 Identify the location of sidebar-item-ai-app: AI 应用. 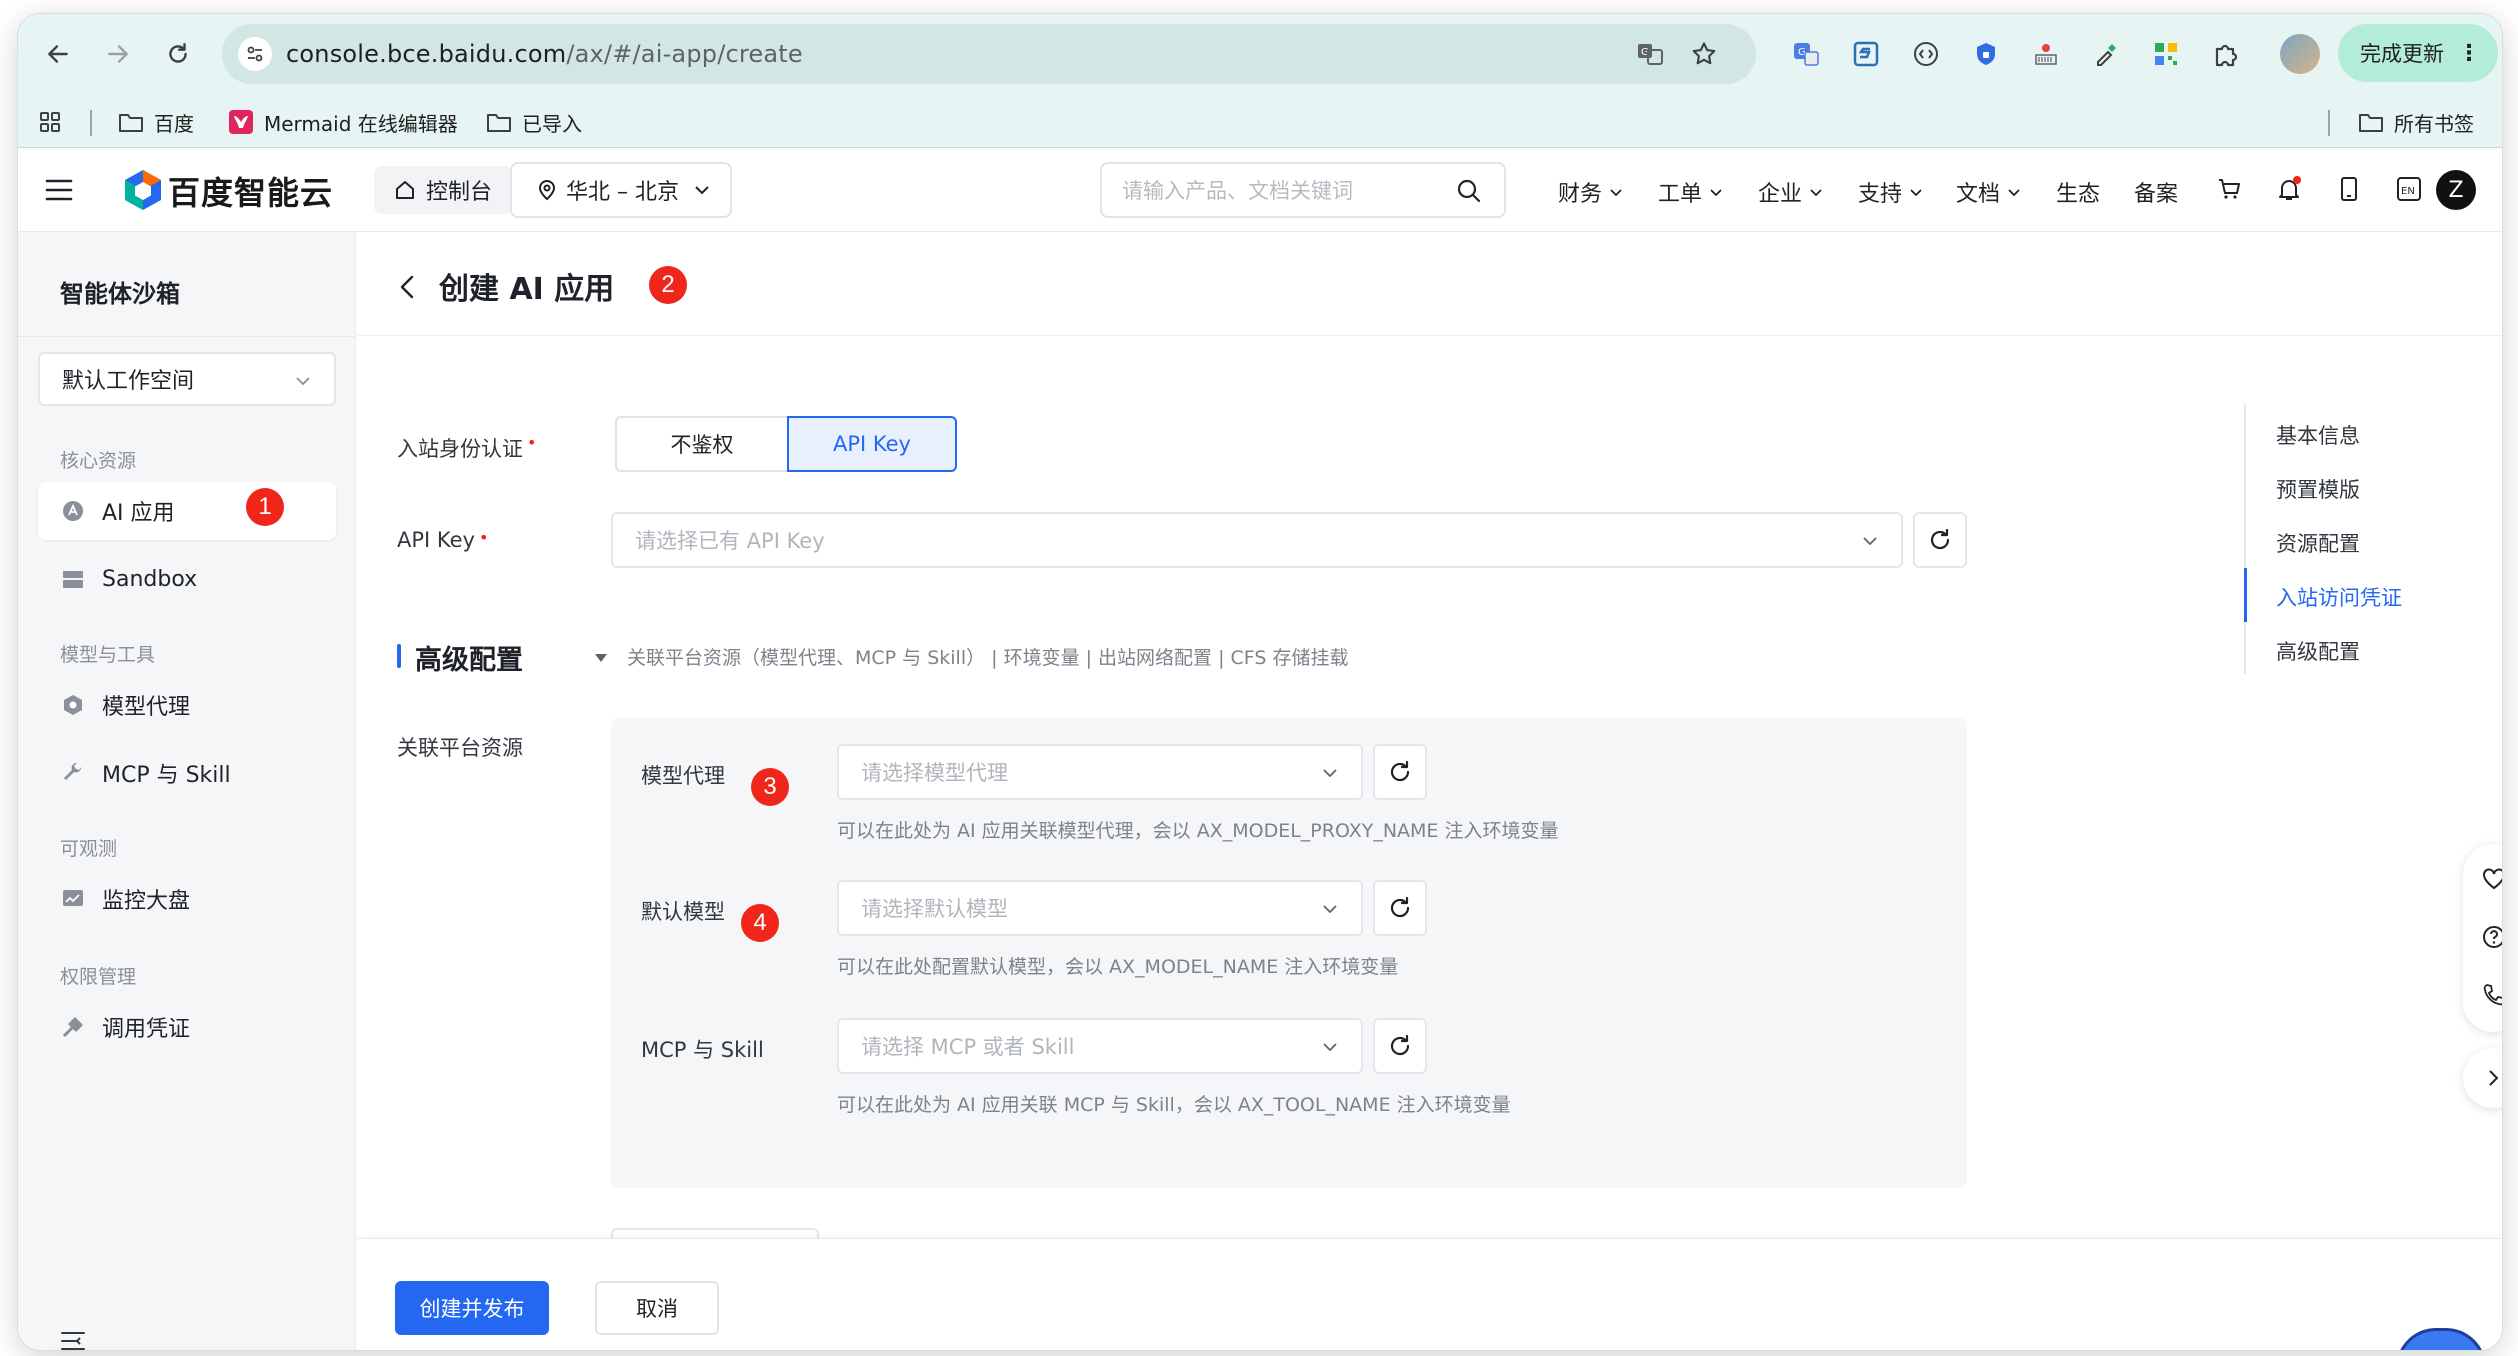
(187, 511).